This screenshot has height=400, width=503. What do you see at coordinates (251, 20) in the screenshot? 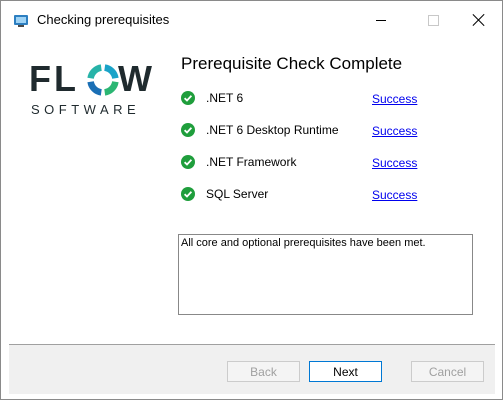
I see `title-bar: Checking prerequisites` at bounding box center [251, 20].